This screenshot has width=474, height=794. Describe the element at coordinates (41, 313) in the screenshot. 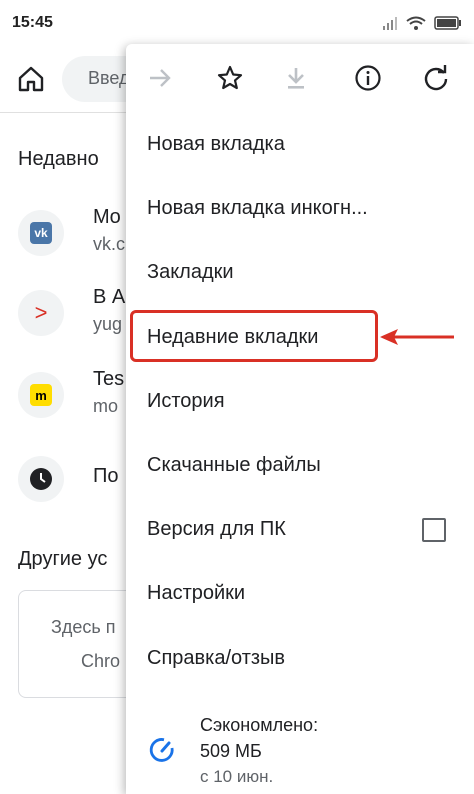

I see `chevron-icon: >` at that location.